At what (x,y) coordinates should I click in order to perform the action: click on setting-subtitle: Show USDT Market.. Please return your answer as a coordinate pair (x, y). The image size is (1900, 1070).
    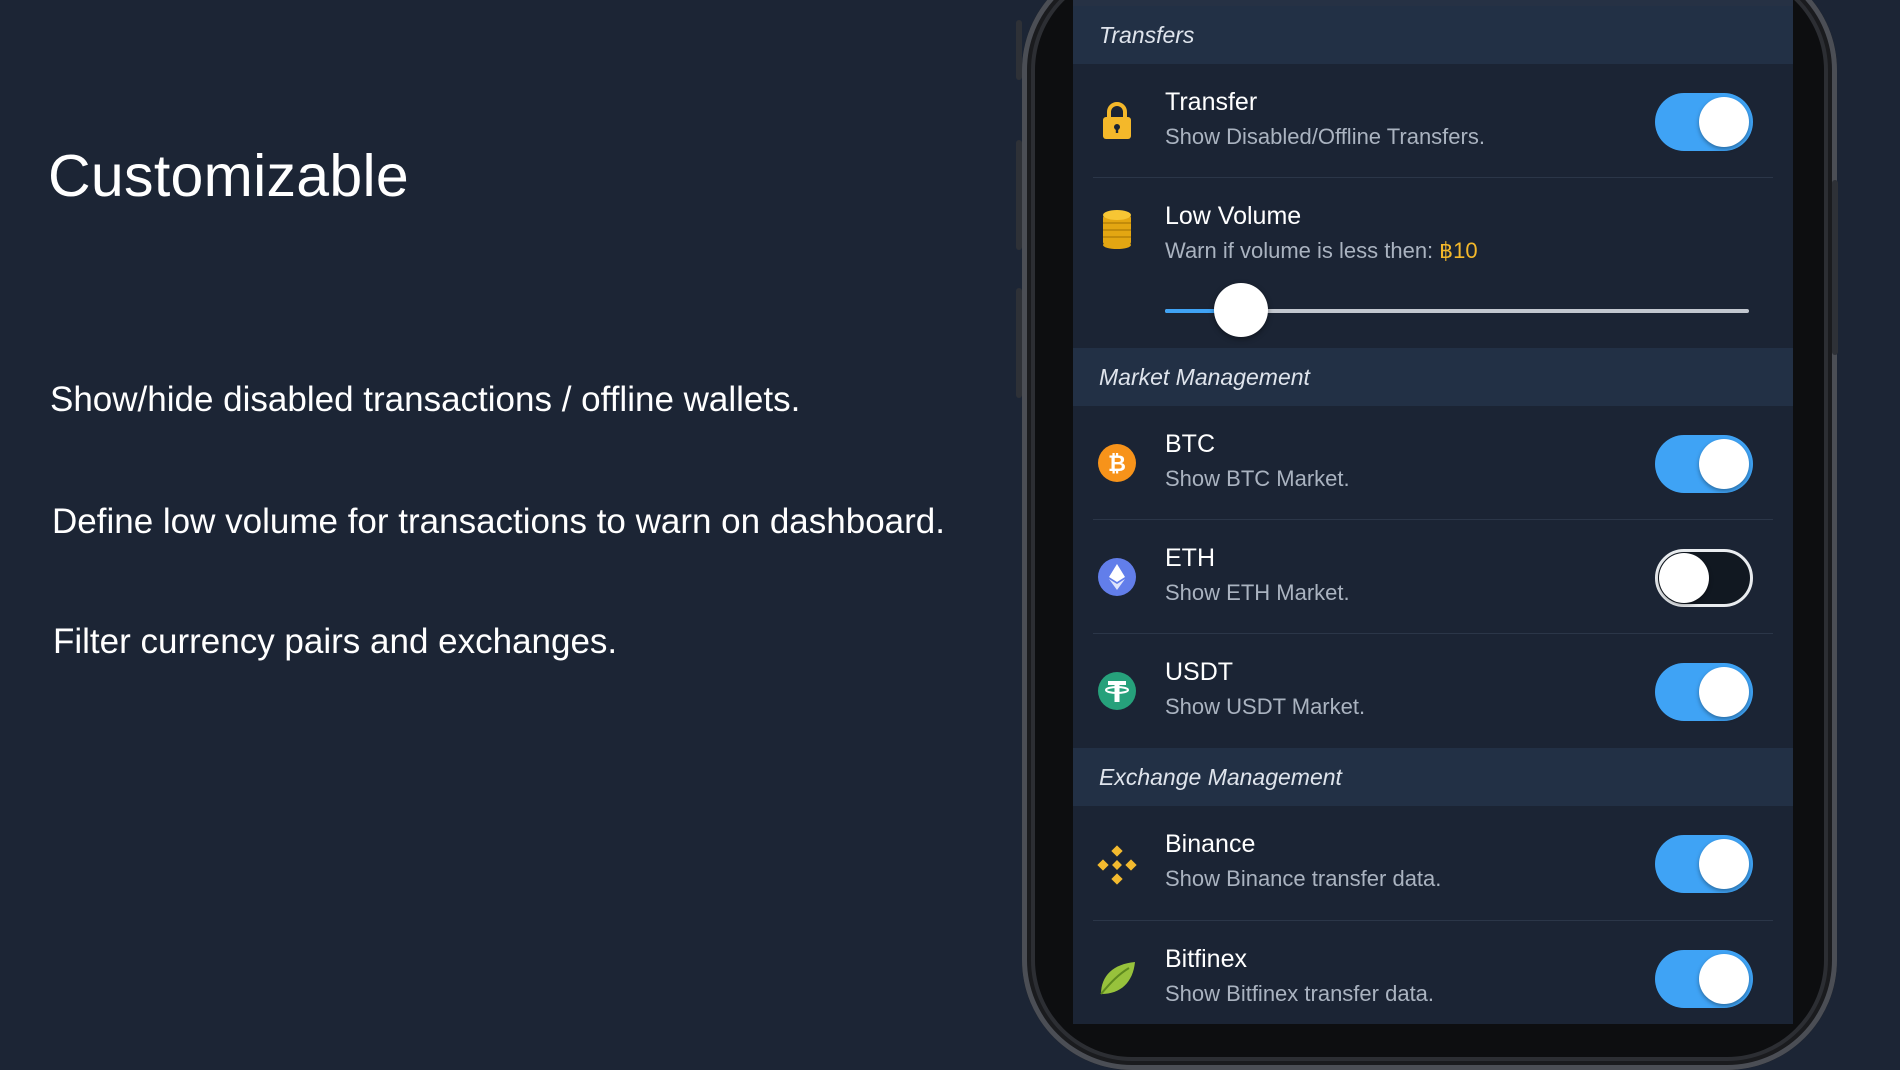
    Looking at the image, I should click on (1265, 706).